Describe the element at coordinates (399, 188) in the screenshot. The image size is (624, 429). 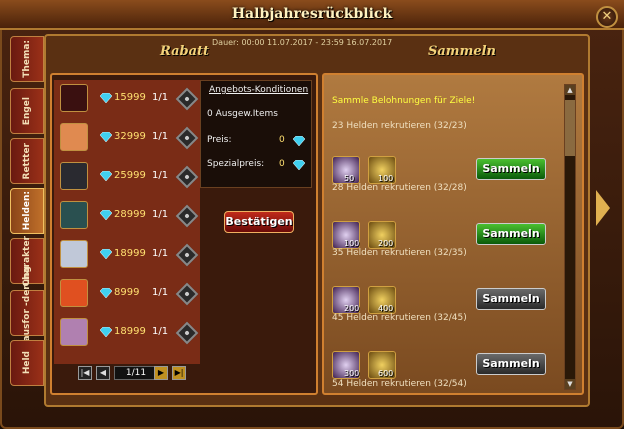
I see `goal-label: 28 Helden rekrutieren (32/28)` at that location.